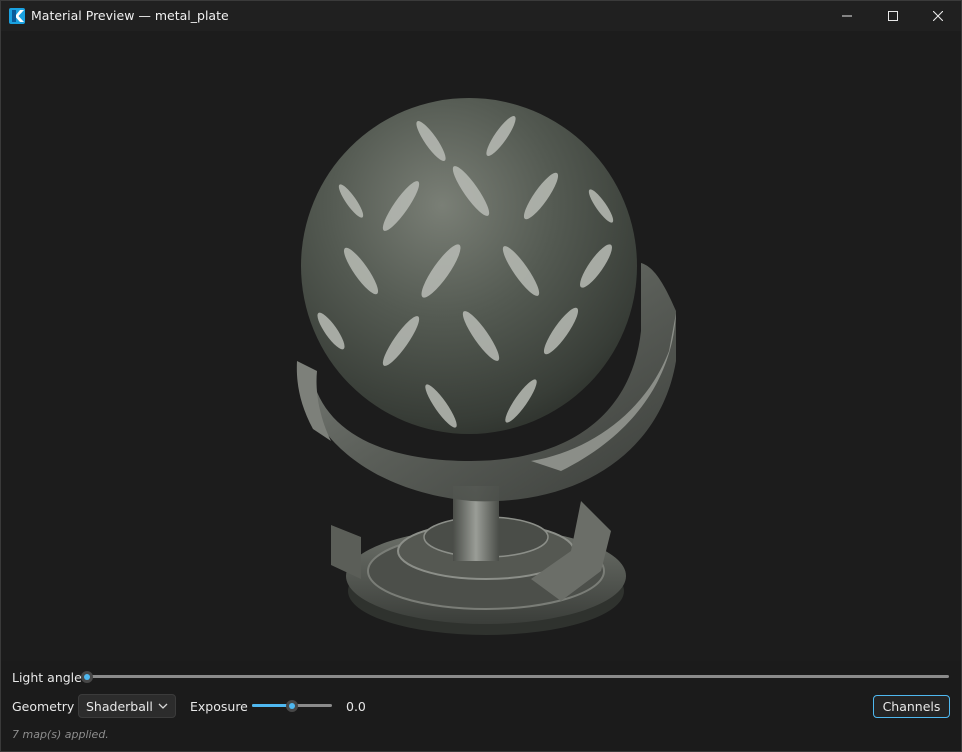 This screenshot has width=962, height=752. Describe the element at coordinates (17, 16) in the screenshot. I see `app-logo-icon` at that location.